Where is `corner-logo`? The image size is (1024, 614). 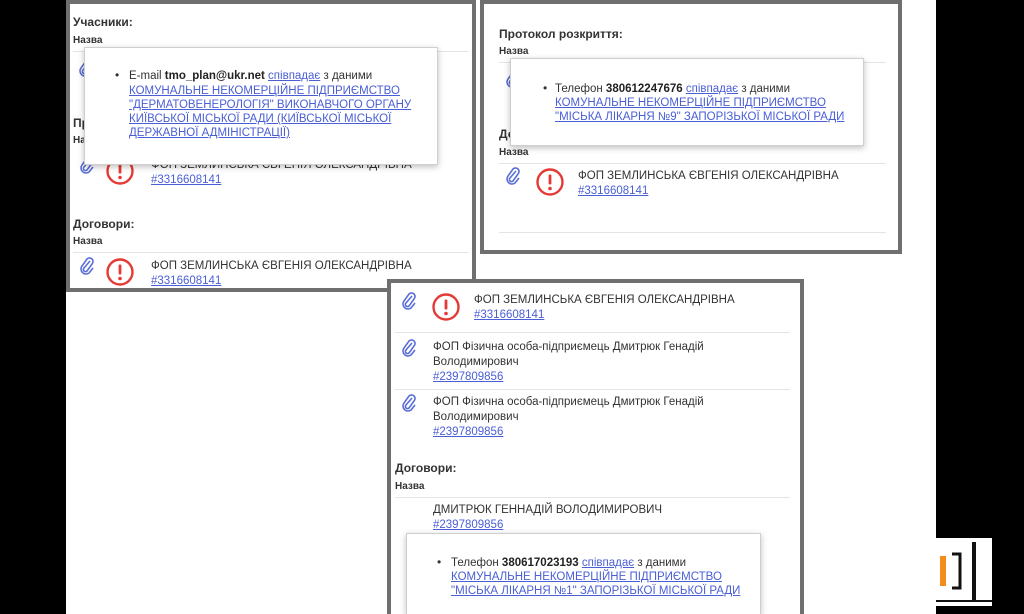 corner-logo is located at coordinates (964, 572).